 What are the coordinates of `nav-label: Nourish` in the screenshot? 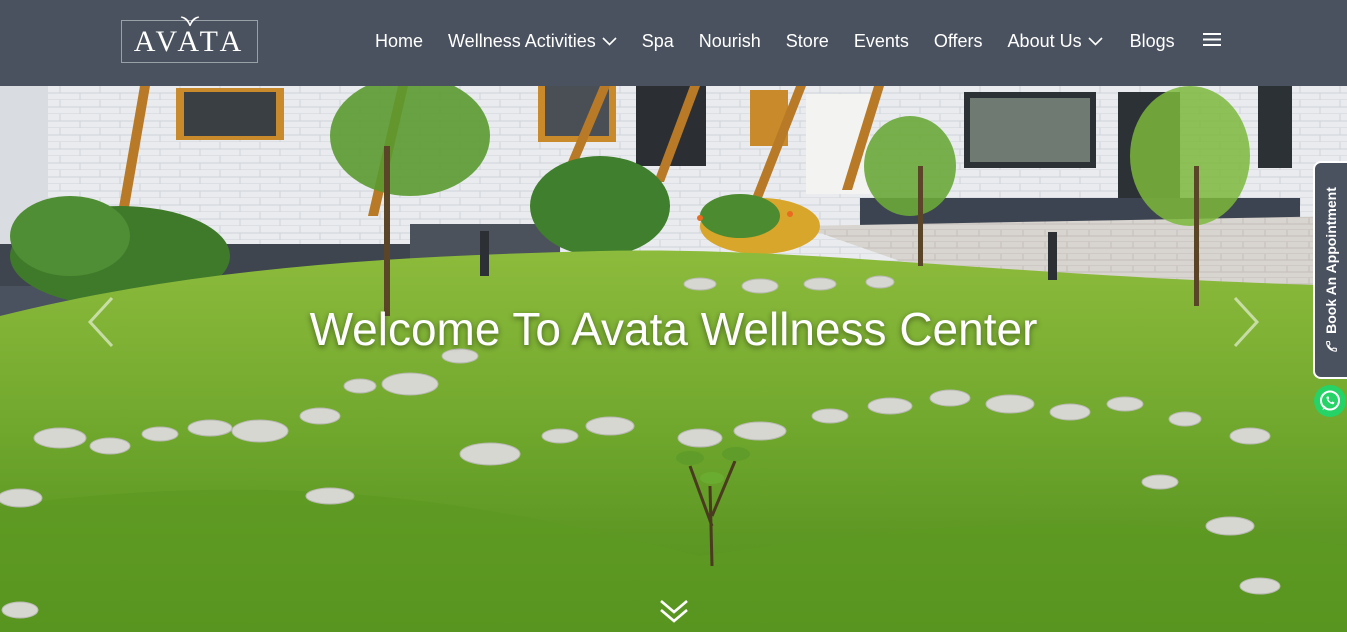 It's located at (729, 41).